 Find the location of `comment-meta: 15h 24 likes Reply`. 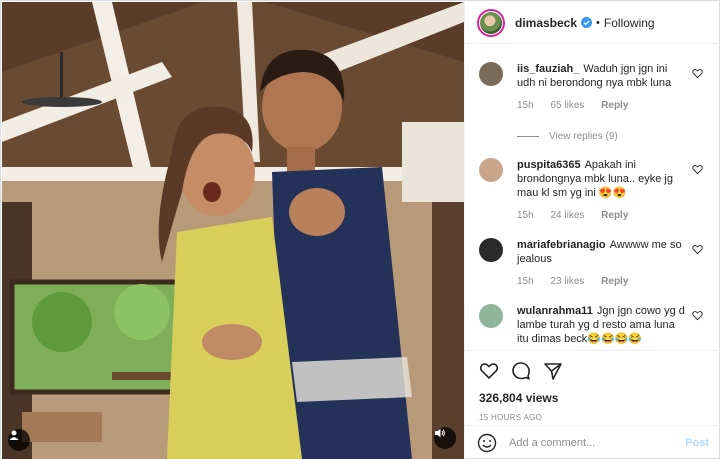

comment-meta: 15h 24 likes Reply is located at coordinates (579, 215).